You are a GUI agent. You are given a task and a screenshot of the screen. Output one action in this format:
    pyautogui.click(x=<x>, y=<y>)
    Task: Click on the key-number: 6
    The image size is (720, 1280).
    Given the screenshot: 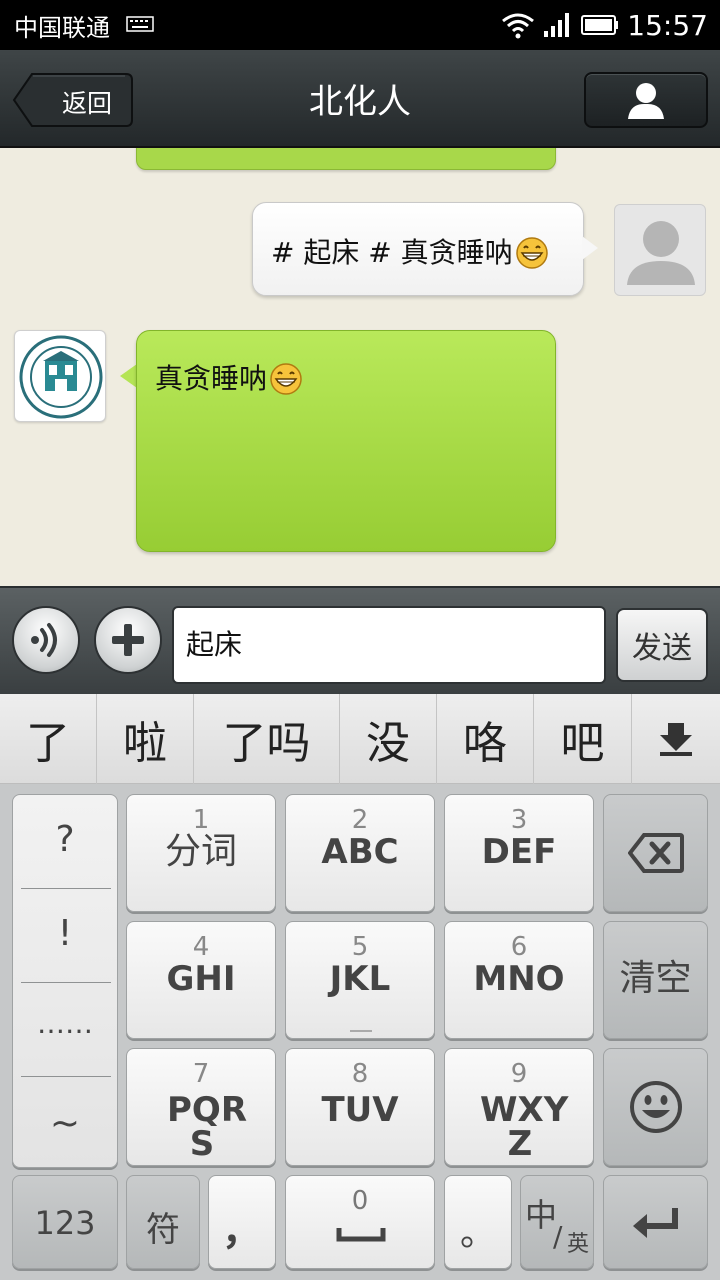 What is the action you would take?
    pyautogui.click(x=519, y=947)
    